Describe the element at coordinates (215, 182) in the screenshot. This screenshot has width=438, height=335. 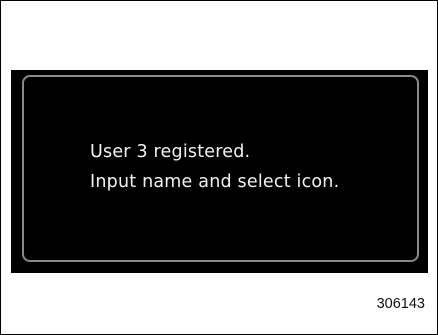
I see `message-line-instruction: Input name and select icon.` at that location.